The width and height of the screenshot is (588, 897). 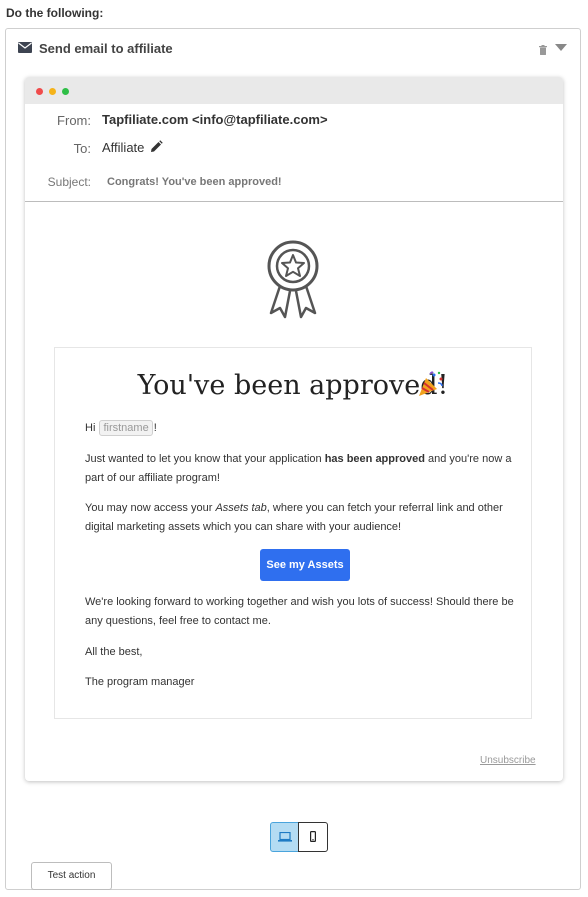 I want to click on test-action-button: Test action, so click(x=71, y=876).